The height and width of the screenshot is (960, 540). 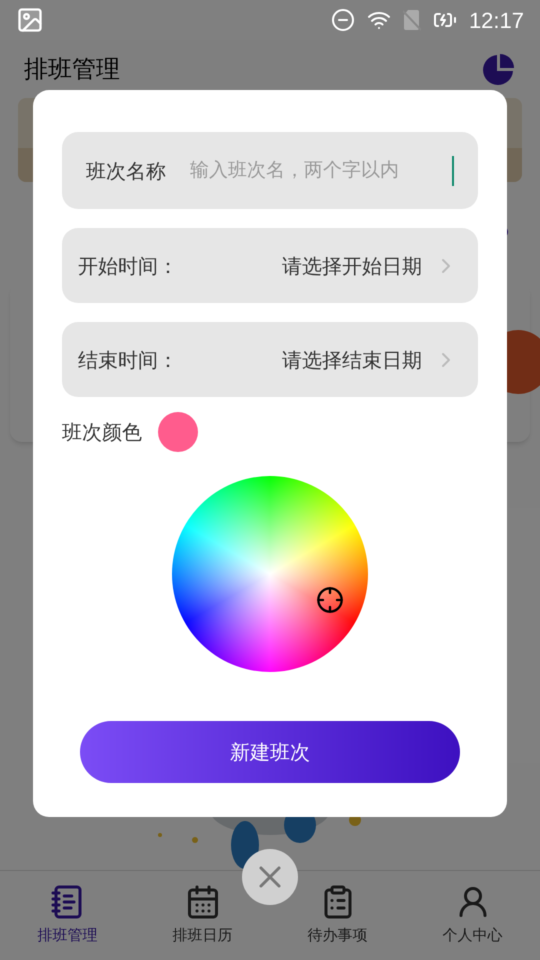 What do you see at coordinates (496, 20) in the screenshot?
I see `clock-time: 12:17` at bounding box center [496, 20].